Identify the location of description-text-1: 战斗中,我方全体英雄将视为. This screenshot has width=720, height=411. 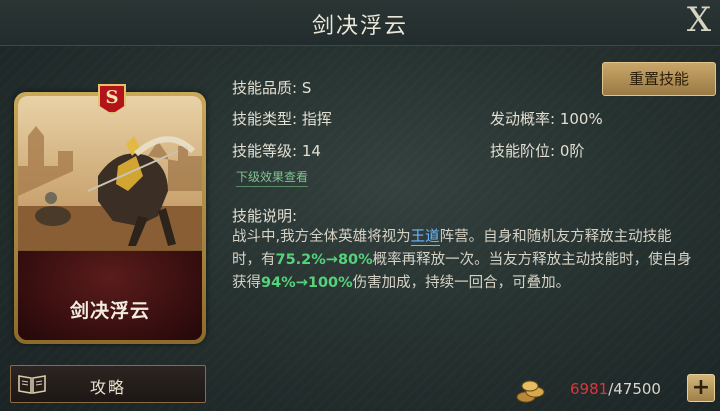
(321, 237).